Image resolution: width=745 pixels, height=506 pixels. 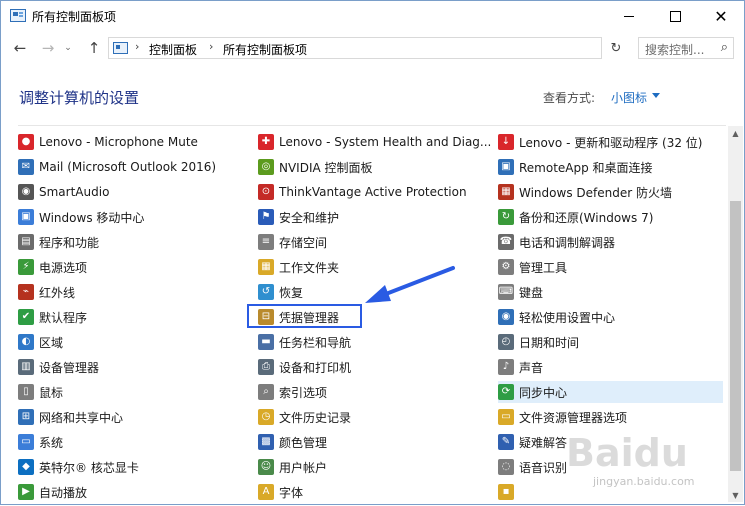 I want to click on control-panel-item-label: 备份和还原(Windows 7), so click(x=586, y=217).